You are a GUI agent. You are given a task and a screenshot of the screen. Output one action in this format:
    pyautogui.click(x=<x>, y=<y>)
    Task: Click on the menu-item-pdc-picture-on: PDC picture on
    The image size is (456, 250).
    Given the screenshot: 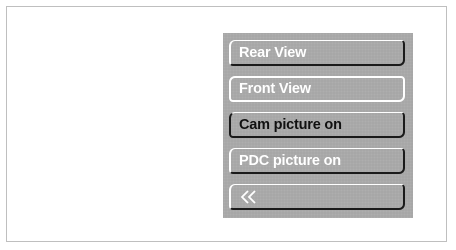 What is the action you would take?
    pyautogui.click(x=317, y=161)
    